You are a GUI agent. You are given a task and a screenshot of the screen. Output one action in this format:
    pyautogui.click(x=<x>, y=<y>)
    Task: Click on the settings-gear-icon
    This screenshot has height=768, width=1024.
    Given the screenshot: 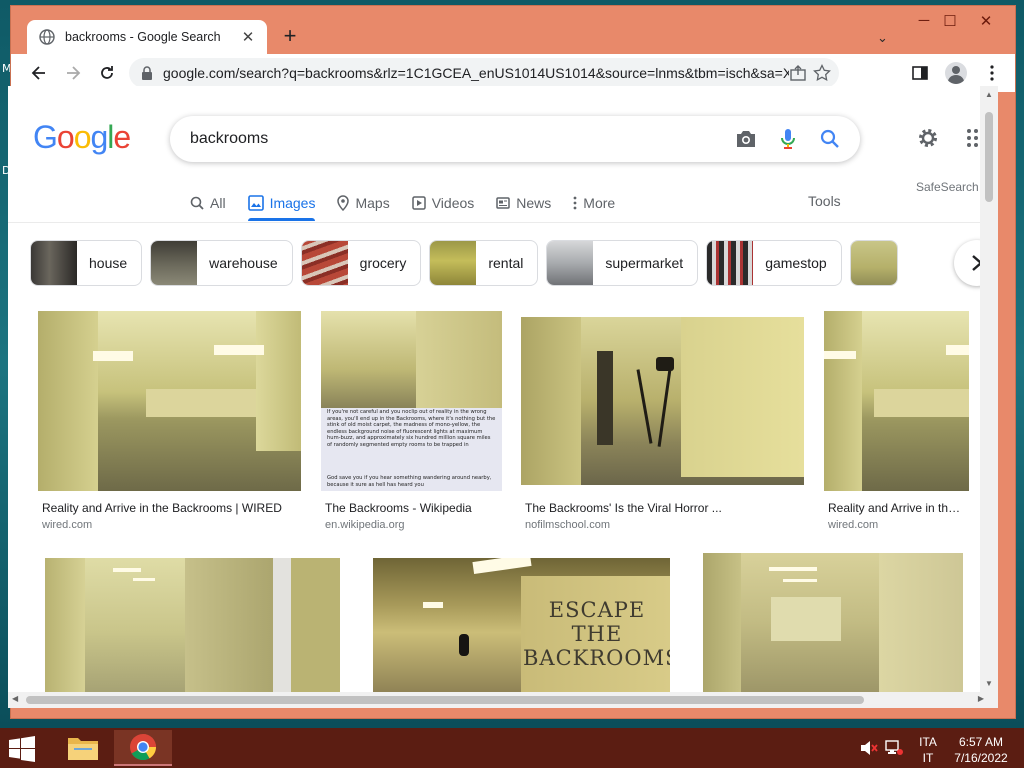 What is the action you would take?
    pyautogui.click(x=928, y=140)
    